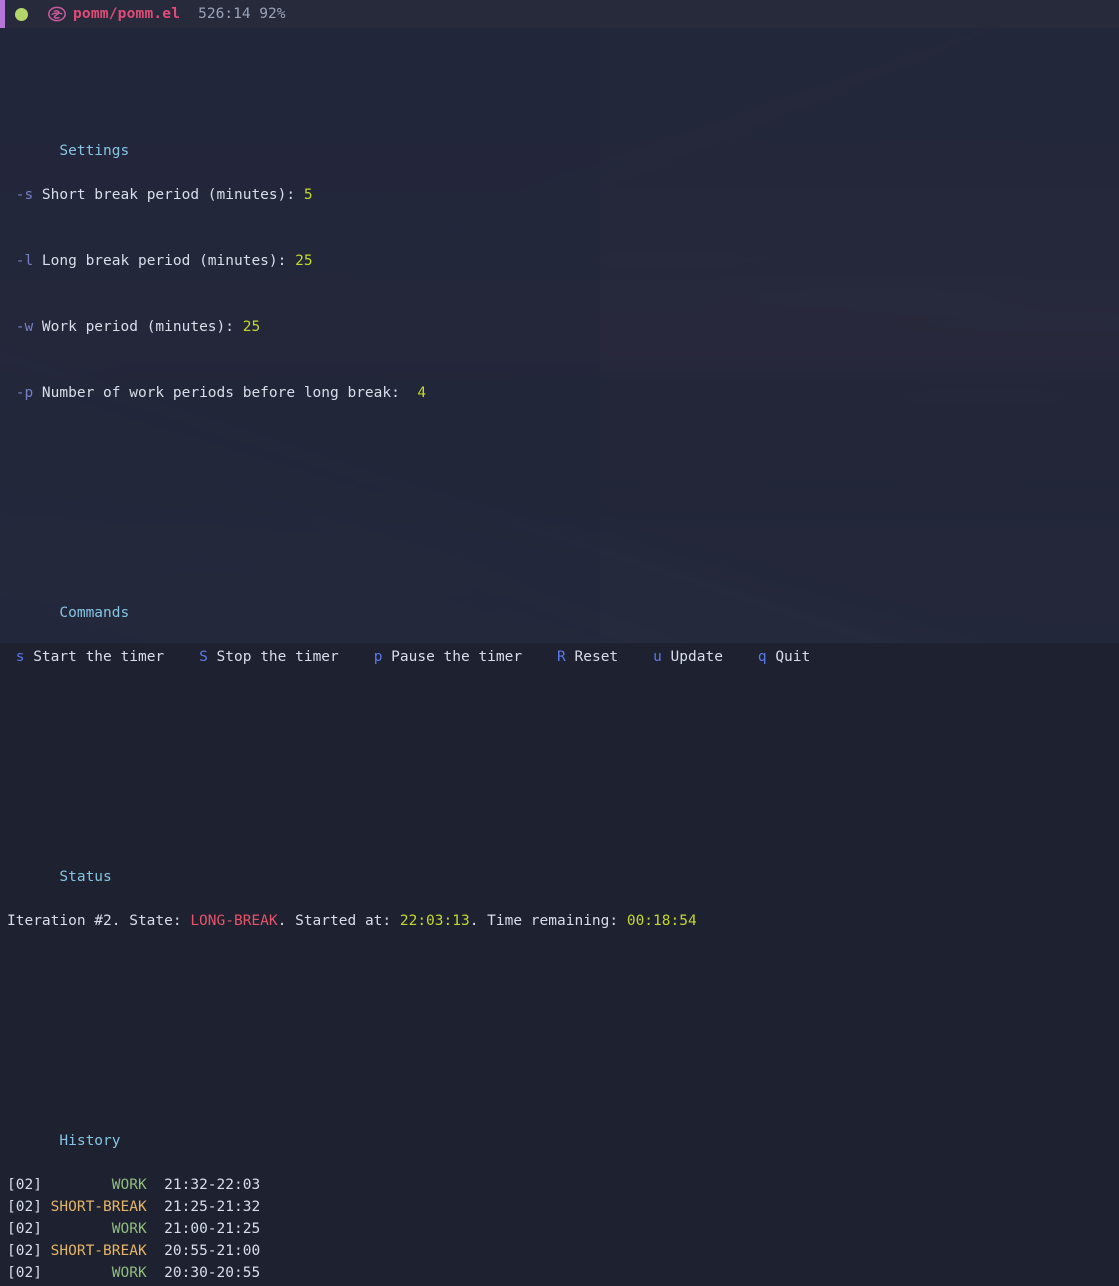 The height and width of the screenshot is (1286, 1119). Describe the element at coordinates (563, 591) in the screenshot. I see `commands-heading: Commands` at that location.